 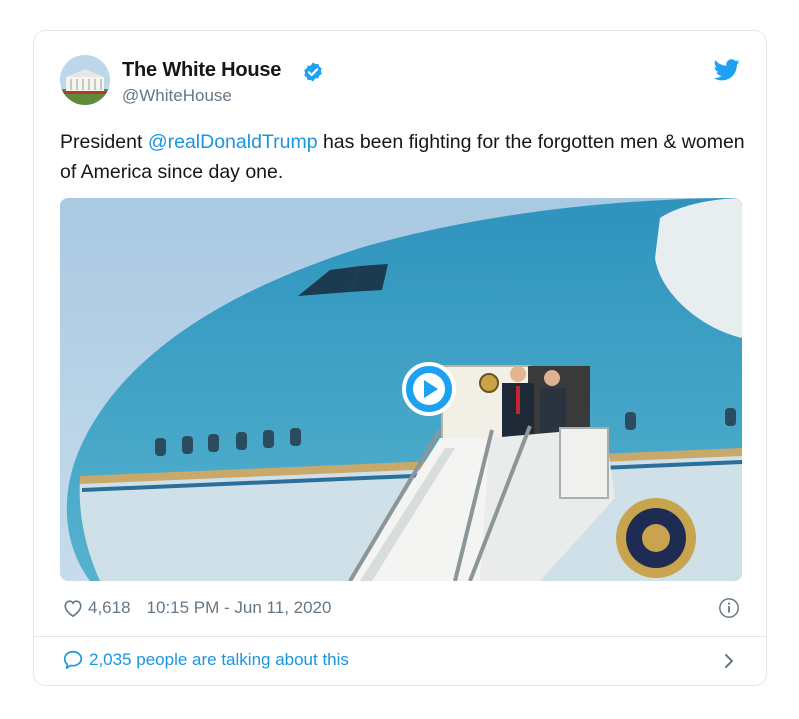 What do you see at coordinates (239, 608) in the screenshot?
I see `timestamp: 10:15 PM - Jun 11, 2020` at bounding box center [239, 608].